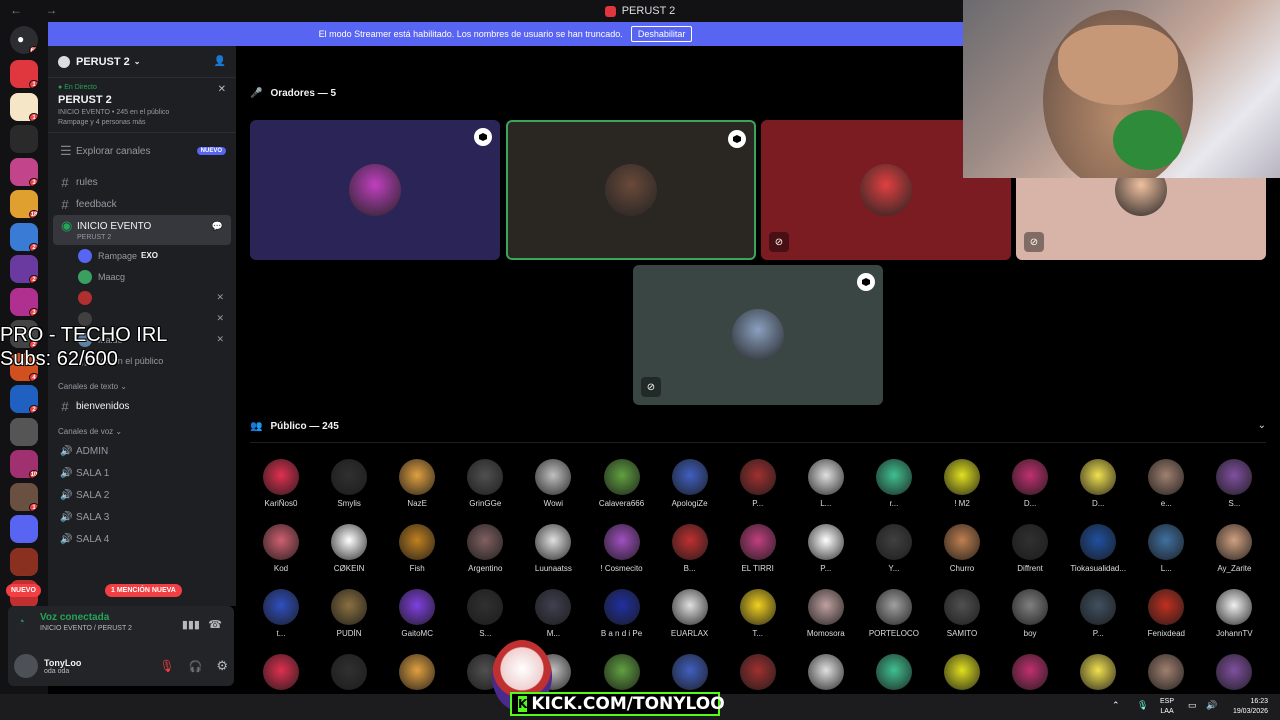 The image size is (1280, 720). What do you see at coordinates (23, 590) in the screenshot?
I see `new-pill: NUEVO` at bounding box center [23, 590].